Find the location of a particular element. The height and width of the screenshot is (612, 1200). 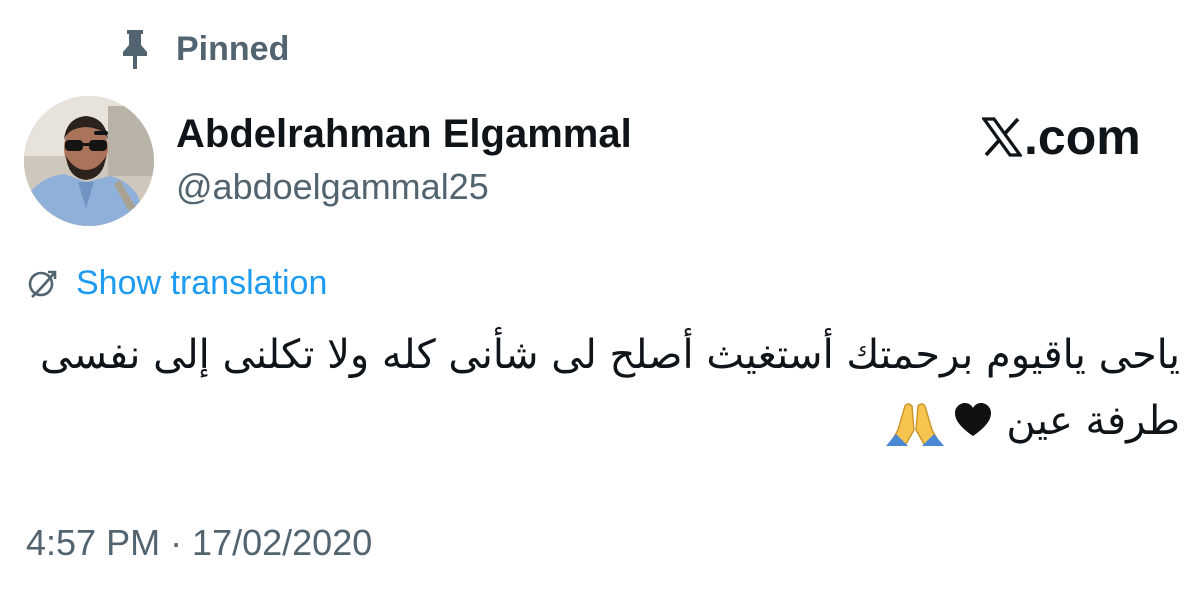

pinned-label: Pinned is located at coordinates (233, 48).